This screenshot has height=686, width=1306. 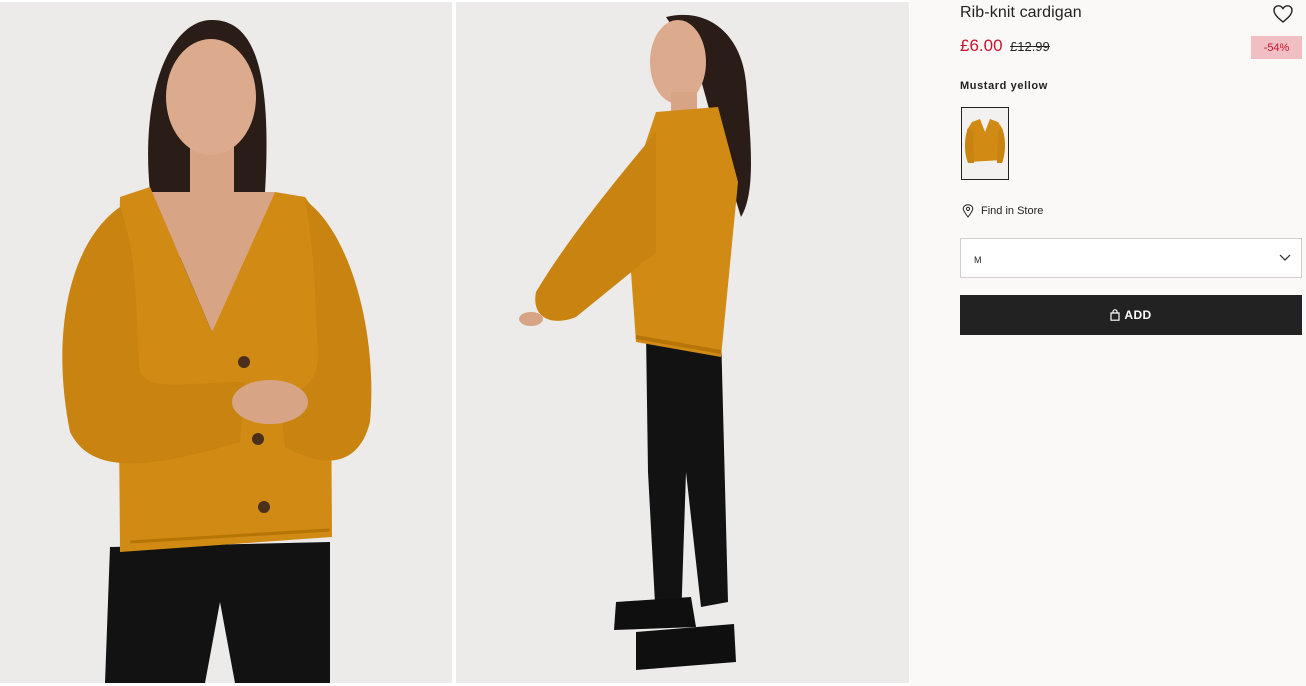 I want to click on add-to-bag-button: ADD, so click(x=1131, y=315).